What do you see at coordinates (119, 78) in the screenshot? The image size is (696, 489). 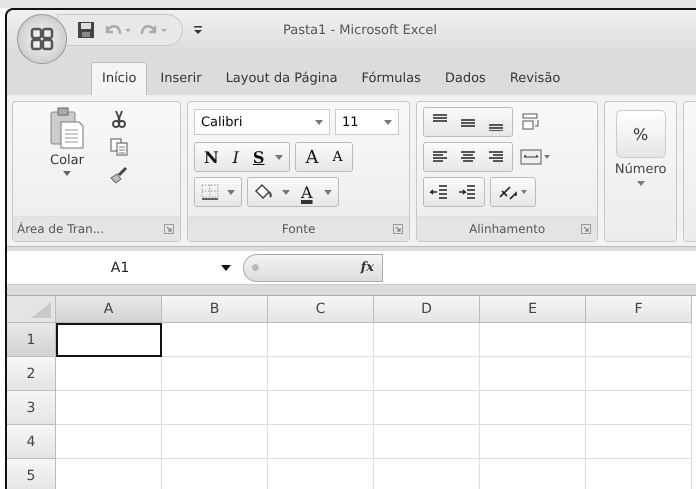 I see `ribbon-tab: Início` at bounding box center [119, 78].